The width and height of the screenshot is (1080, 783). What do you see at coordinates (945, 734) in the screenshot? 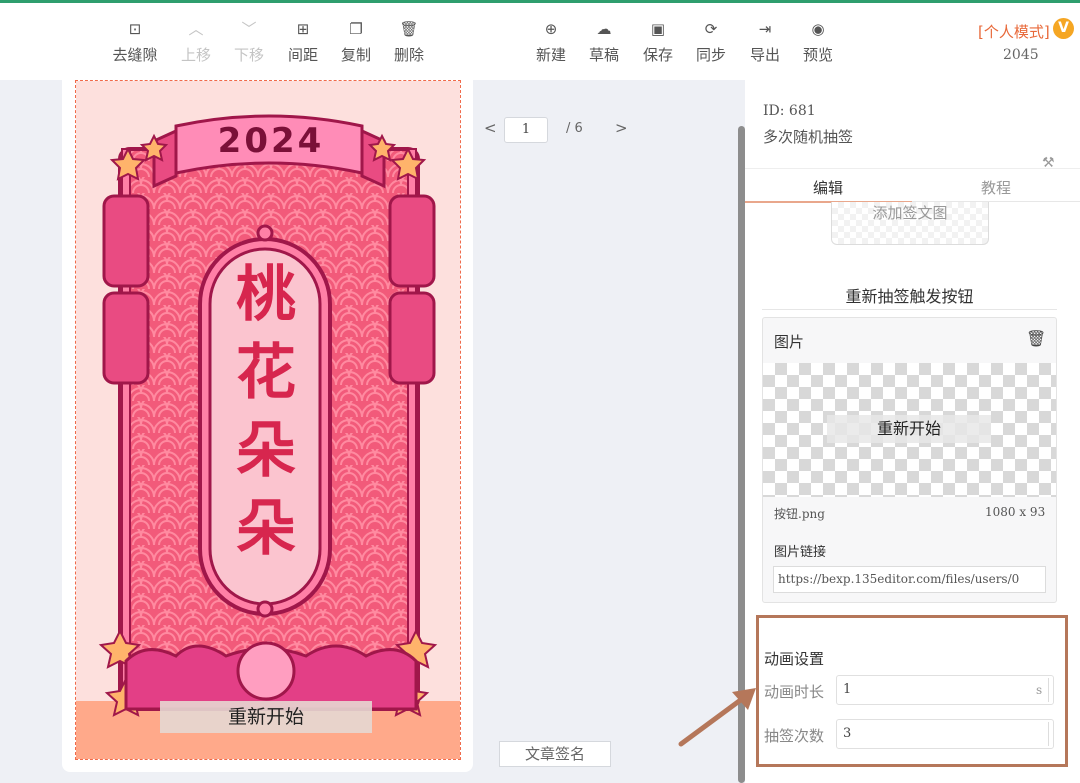
I see `count-input: 3` at bounding box center [945, 734].